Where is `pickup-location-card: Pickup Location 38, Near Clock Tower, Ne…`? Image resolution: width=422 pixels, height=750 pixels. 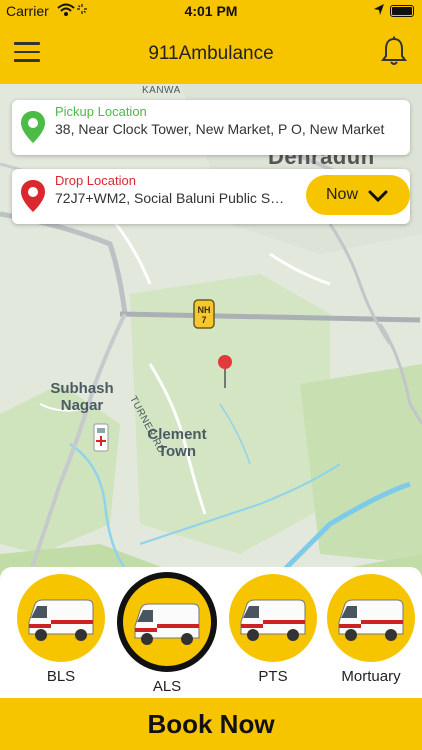
pickup-location-card: Pickup Location 38, Near Clock Tower, Ne… is located at coordinates (211, 127).